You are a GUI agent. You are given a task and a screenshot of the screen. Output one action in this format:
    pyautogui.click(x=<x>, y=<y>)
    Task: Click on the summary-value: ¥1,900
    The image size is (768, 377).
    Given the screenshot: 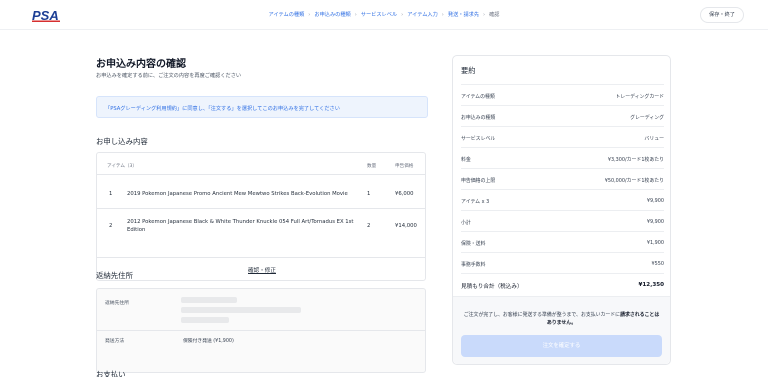 What is the action you would take?
    pyautogui.click(x=655, y=243)
    